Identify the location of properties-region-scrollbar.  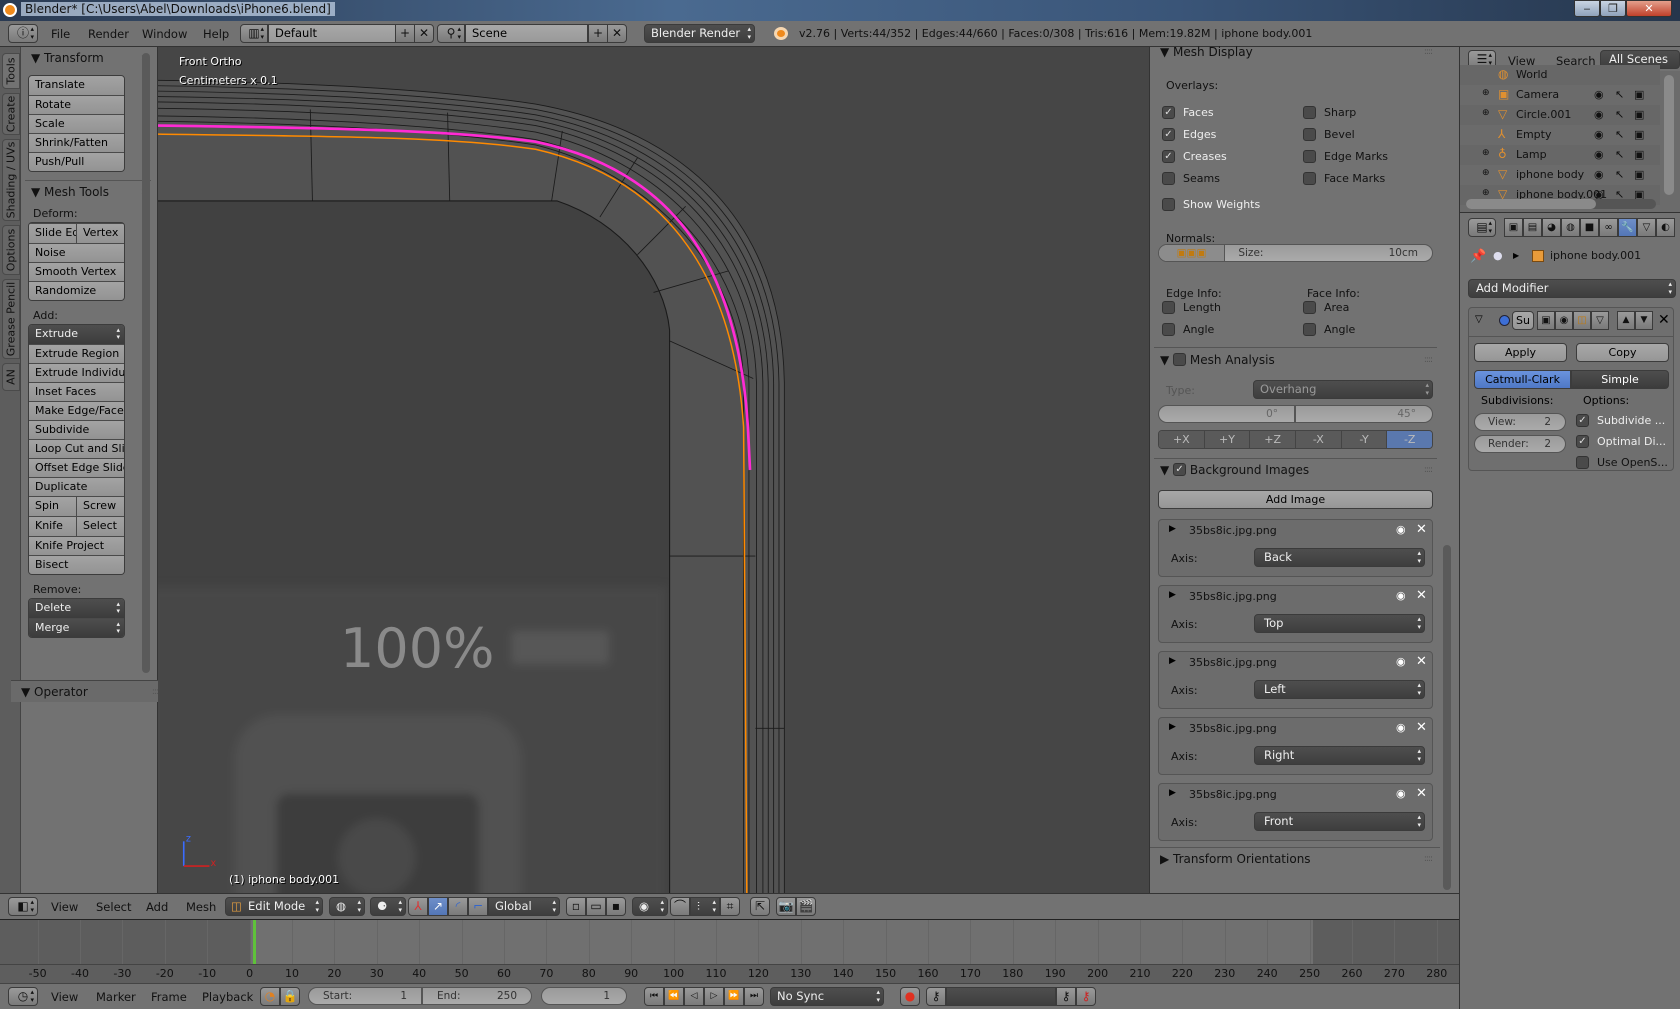
(1447, 717).